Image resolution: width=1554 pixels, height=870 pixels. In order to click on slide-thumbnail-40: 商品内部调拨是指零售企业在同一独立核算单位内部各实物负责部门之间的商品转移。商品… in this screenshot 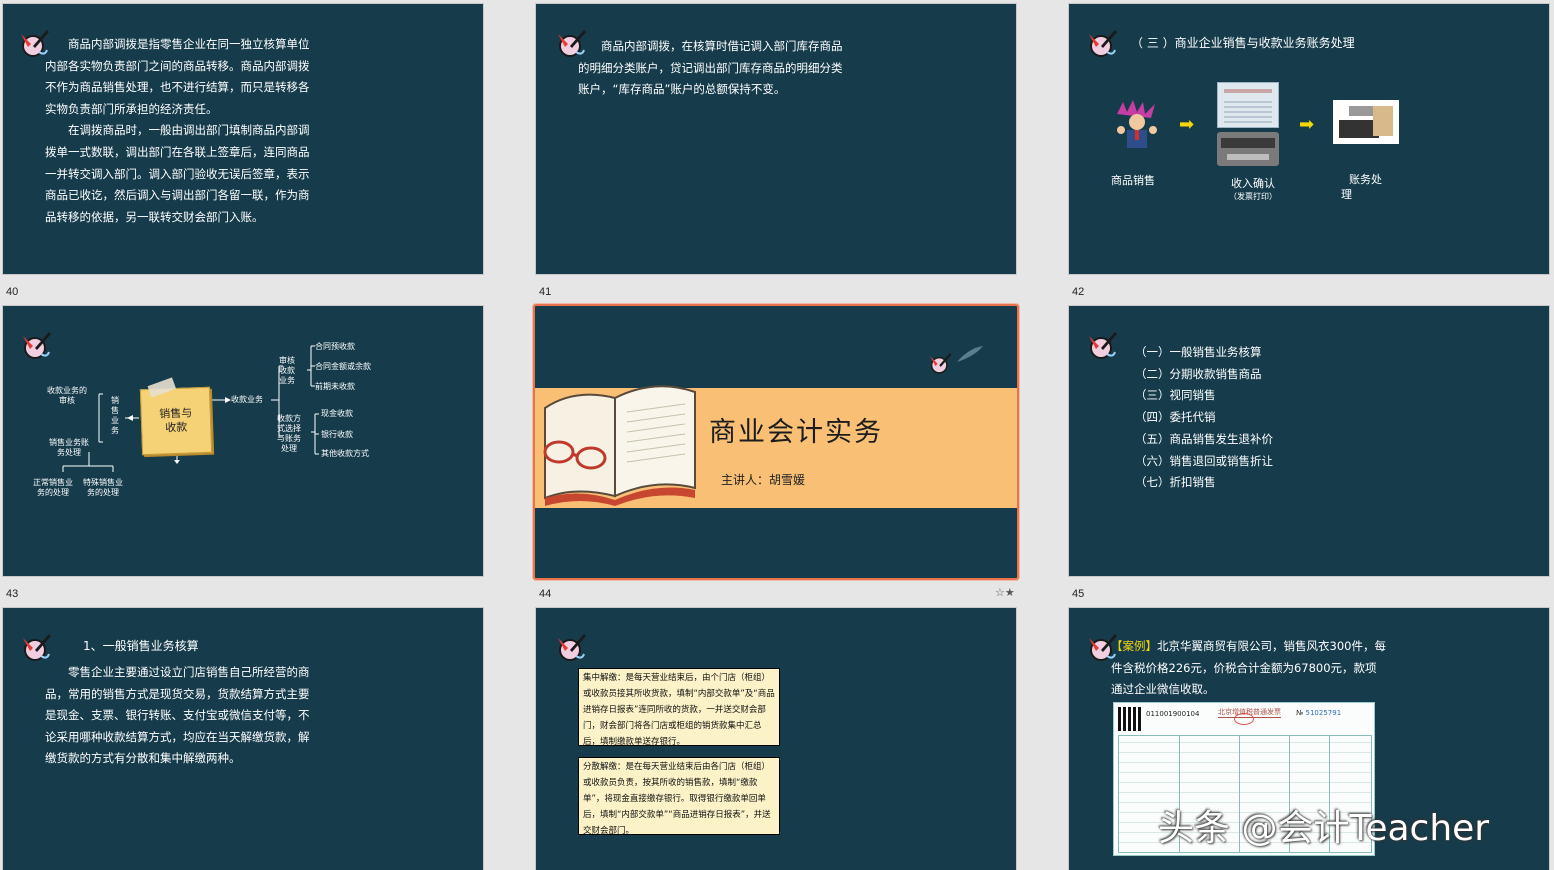, I will do `click(243, 139)`.